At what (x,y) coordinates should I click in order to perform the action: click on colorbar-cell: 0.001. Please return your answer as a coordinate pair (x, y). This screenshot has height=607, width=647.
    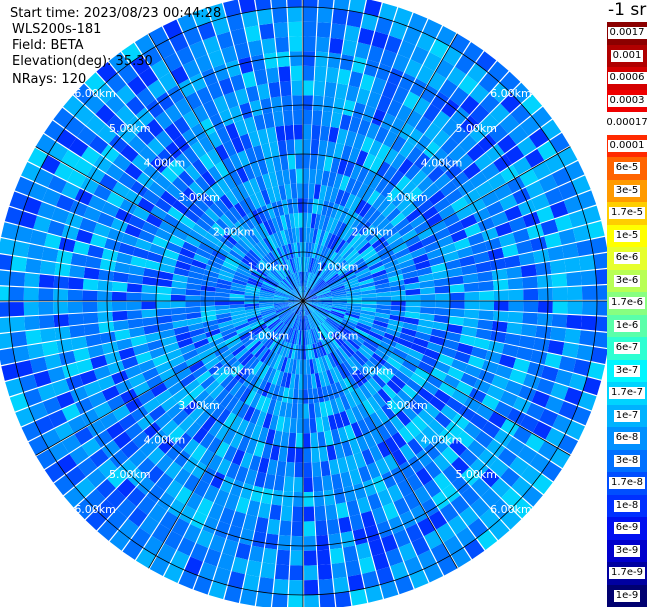
    Looking at the image, I should click on (627, 55).